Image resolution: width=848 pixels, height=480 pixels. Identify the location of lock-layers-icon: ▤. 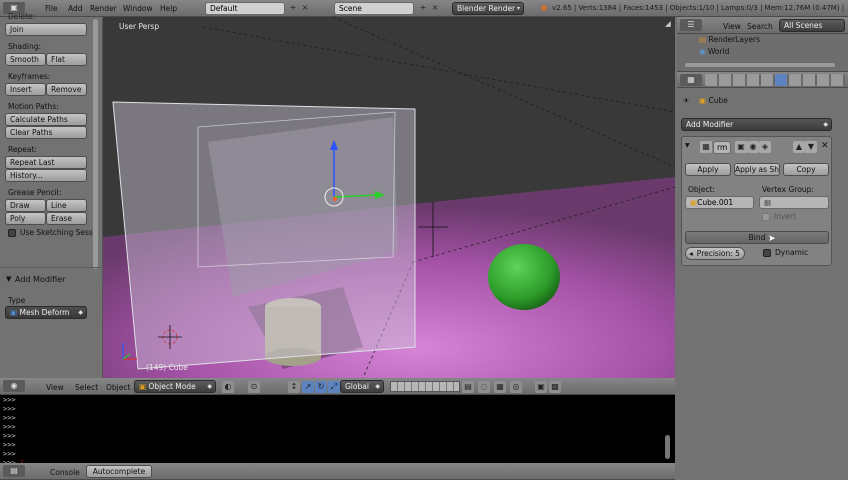
(468, 387).